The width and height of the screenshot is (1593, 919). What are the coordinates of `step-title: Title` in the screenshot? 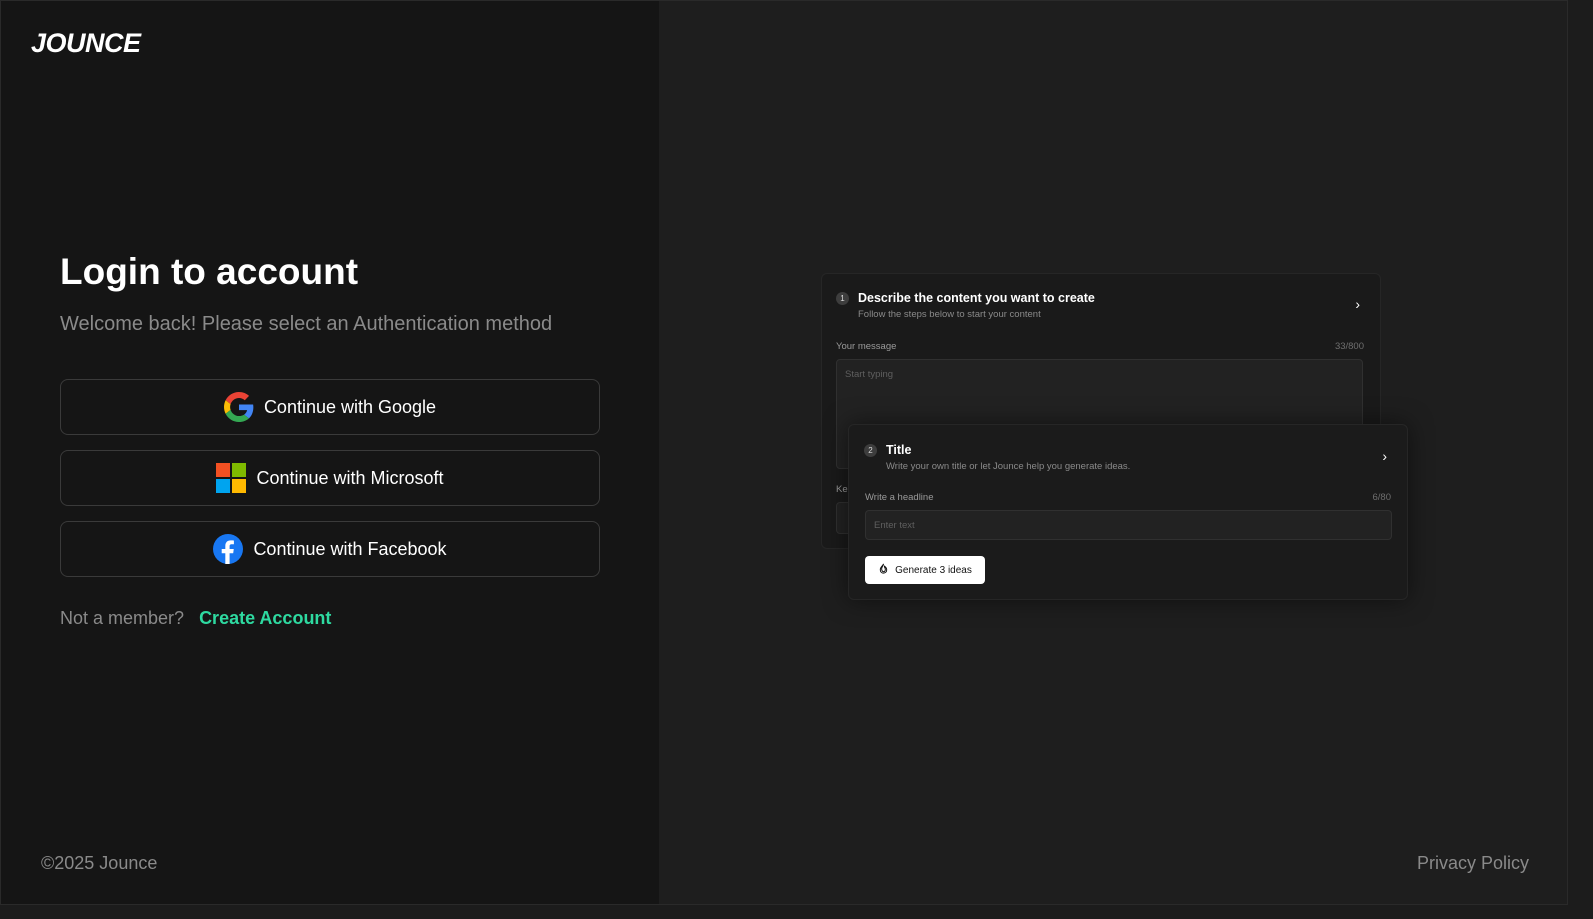 It's located at (899, 450).